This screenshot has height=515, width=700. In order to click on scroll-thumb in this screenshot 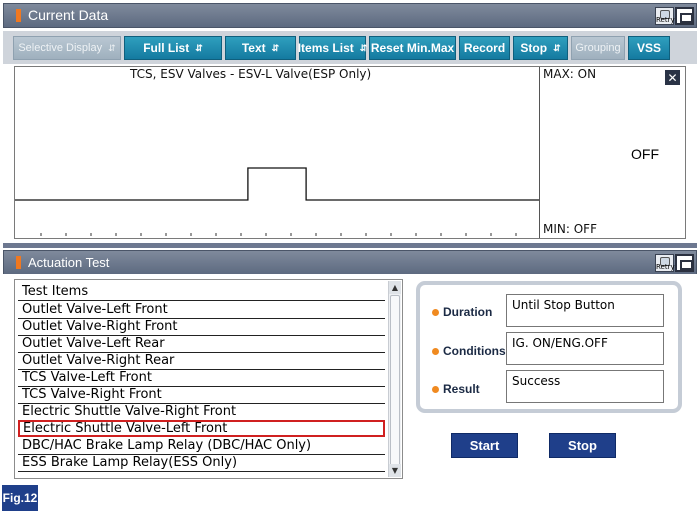, I will do `click(395, 383)`.